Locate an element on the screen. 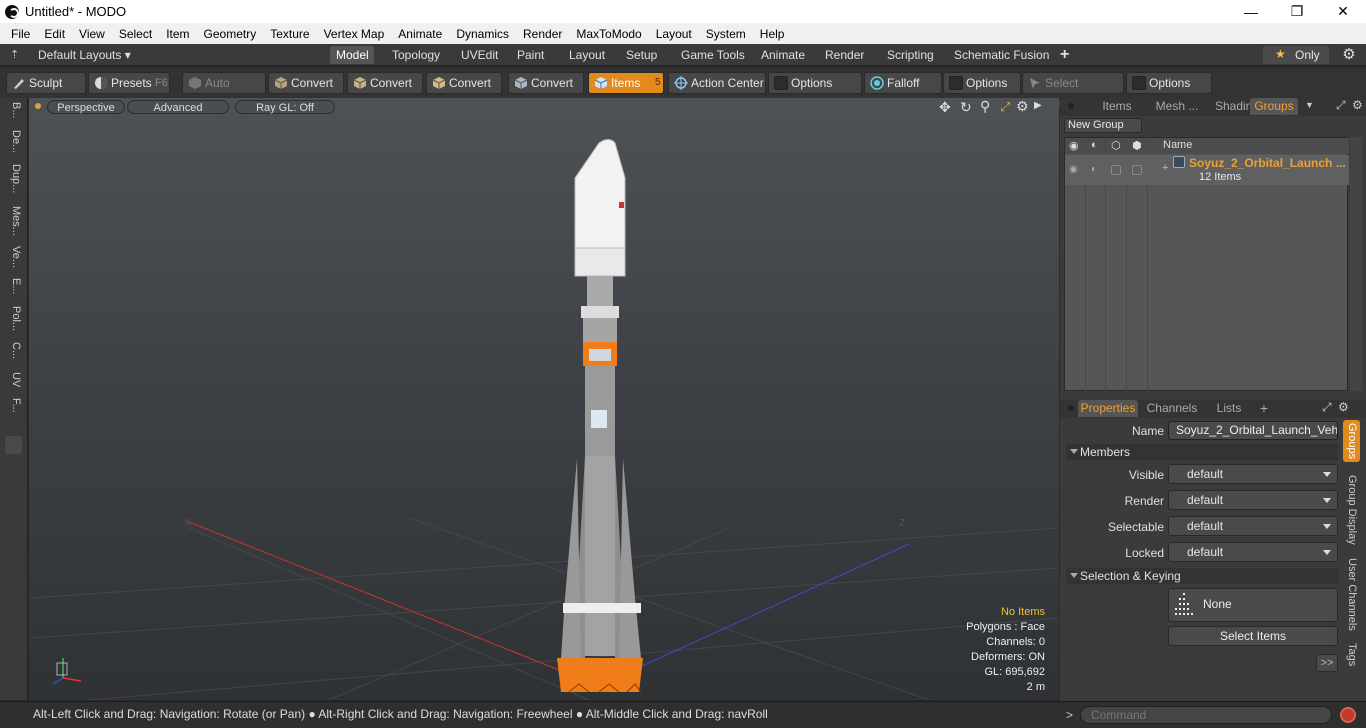 The height and width of the screenshot is (728, 1366). row-eye-icon: ◉ is located at coordinates (1073, 169).